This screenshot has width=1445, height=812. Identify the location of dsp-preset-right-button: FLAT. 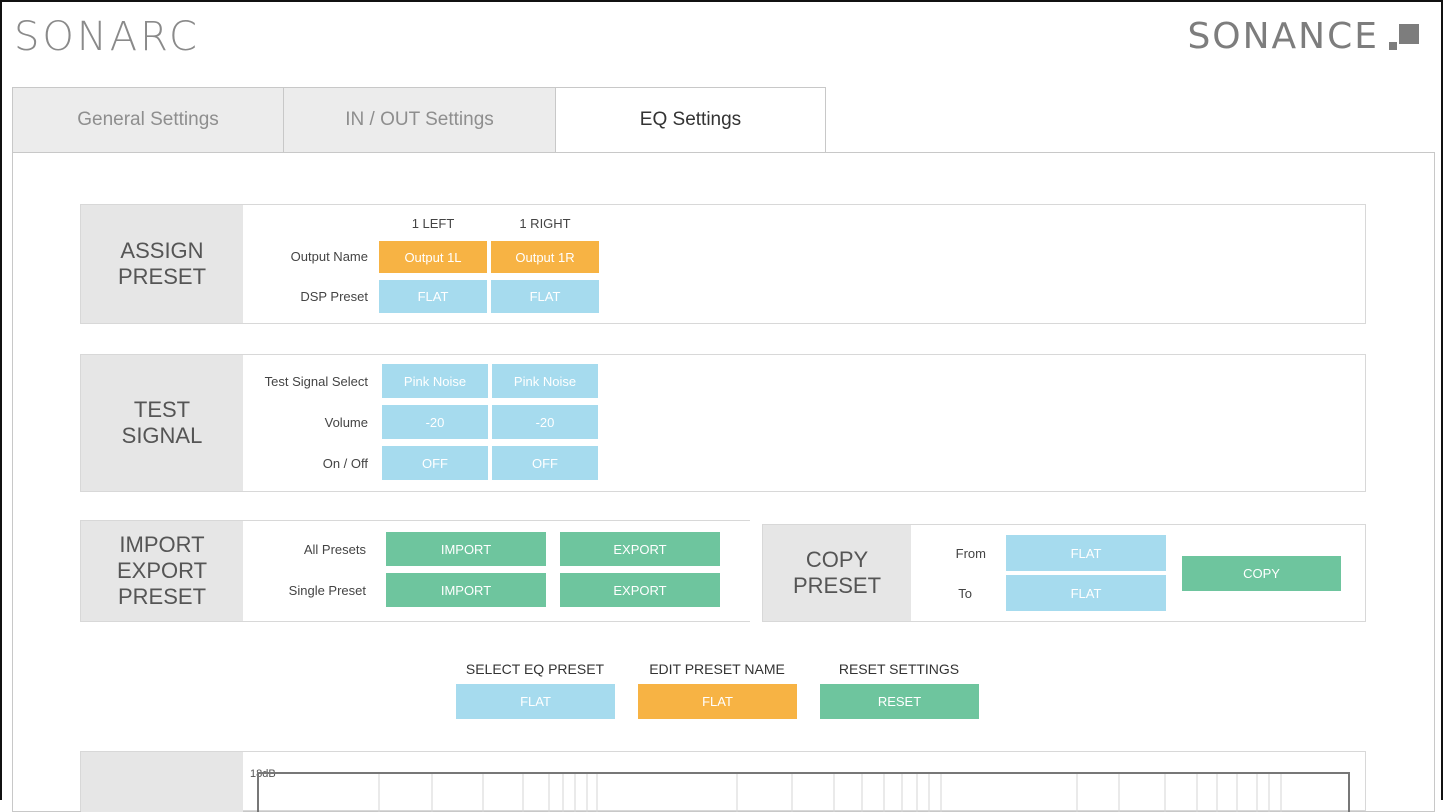
(545, 296).